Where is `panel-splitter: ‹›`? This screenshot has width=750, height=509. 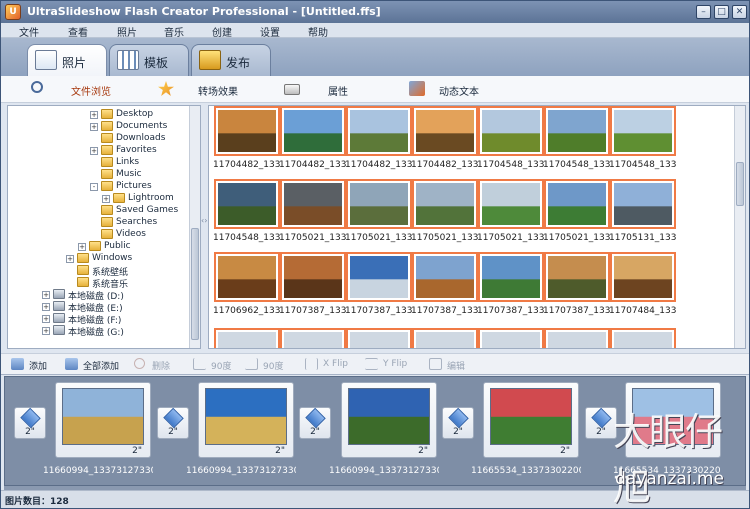 panel-splitter: ‹› is located at coordinates (204, 222).